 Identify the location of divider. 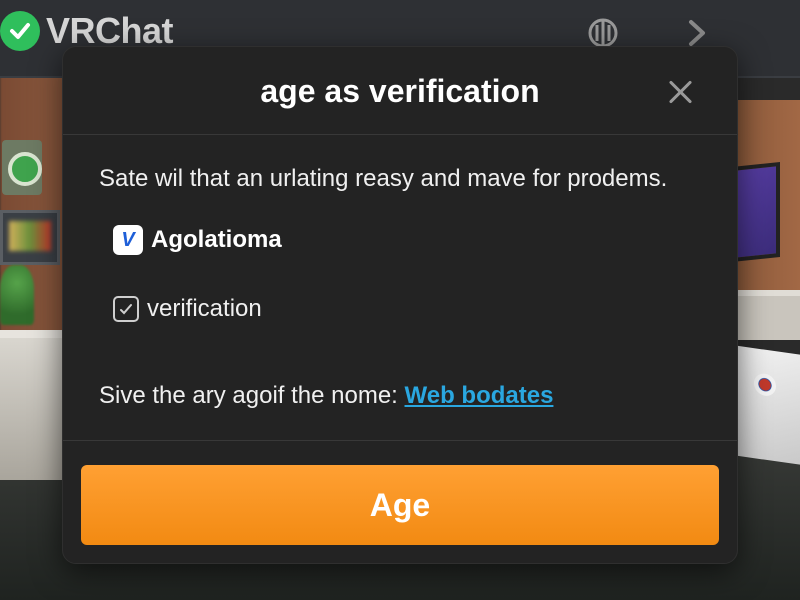
(400, 440).